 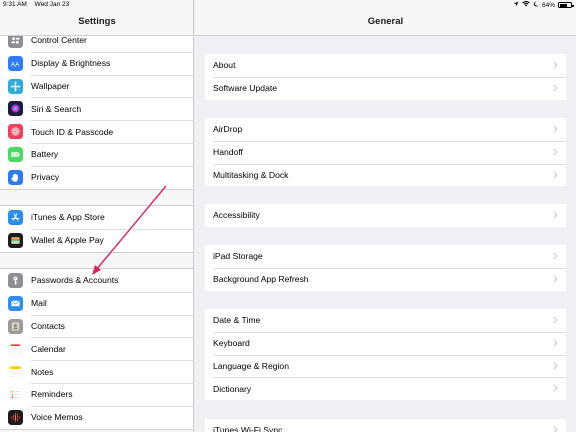 I want to click on sidebar-item-wallet-apple-pay: Wallet & Apple Pay, so click(x=96, y=240).